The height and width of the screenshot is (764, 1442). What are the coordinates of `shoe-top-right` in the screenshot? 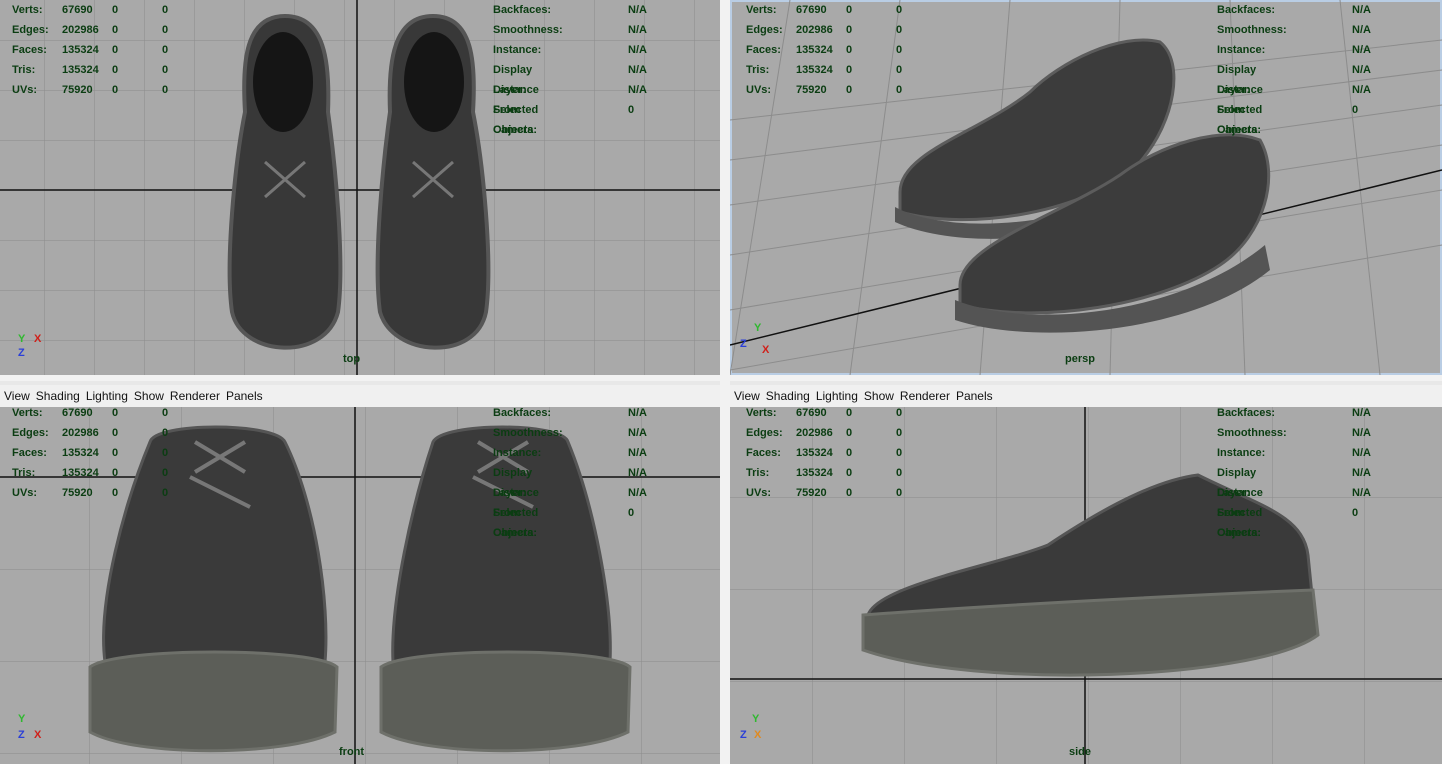 It's located at (433, 189).